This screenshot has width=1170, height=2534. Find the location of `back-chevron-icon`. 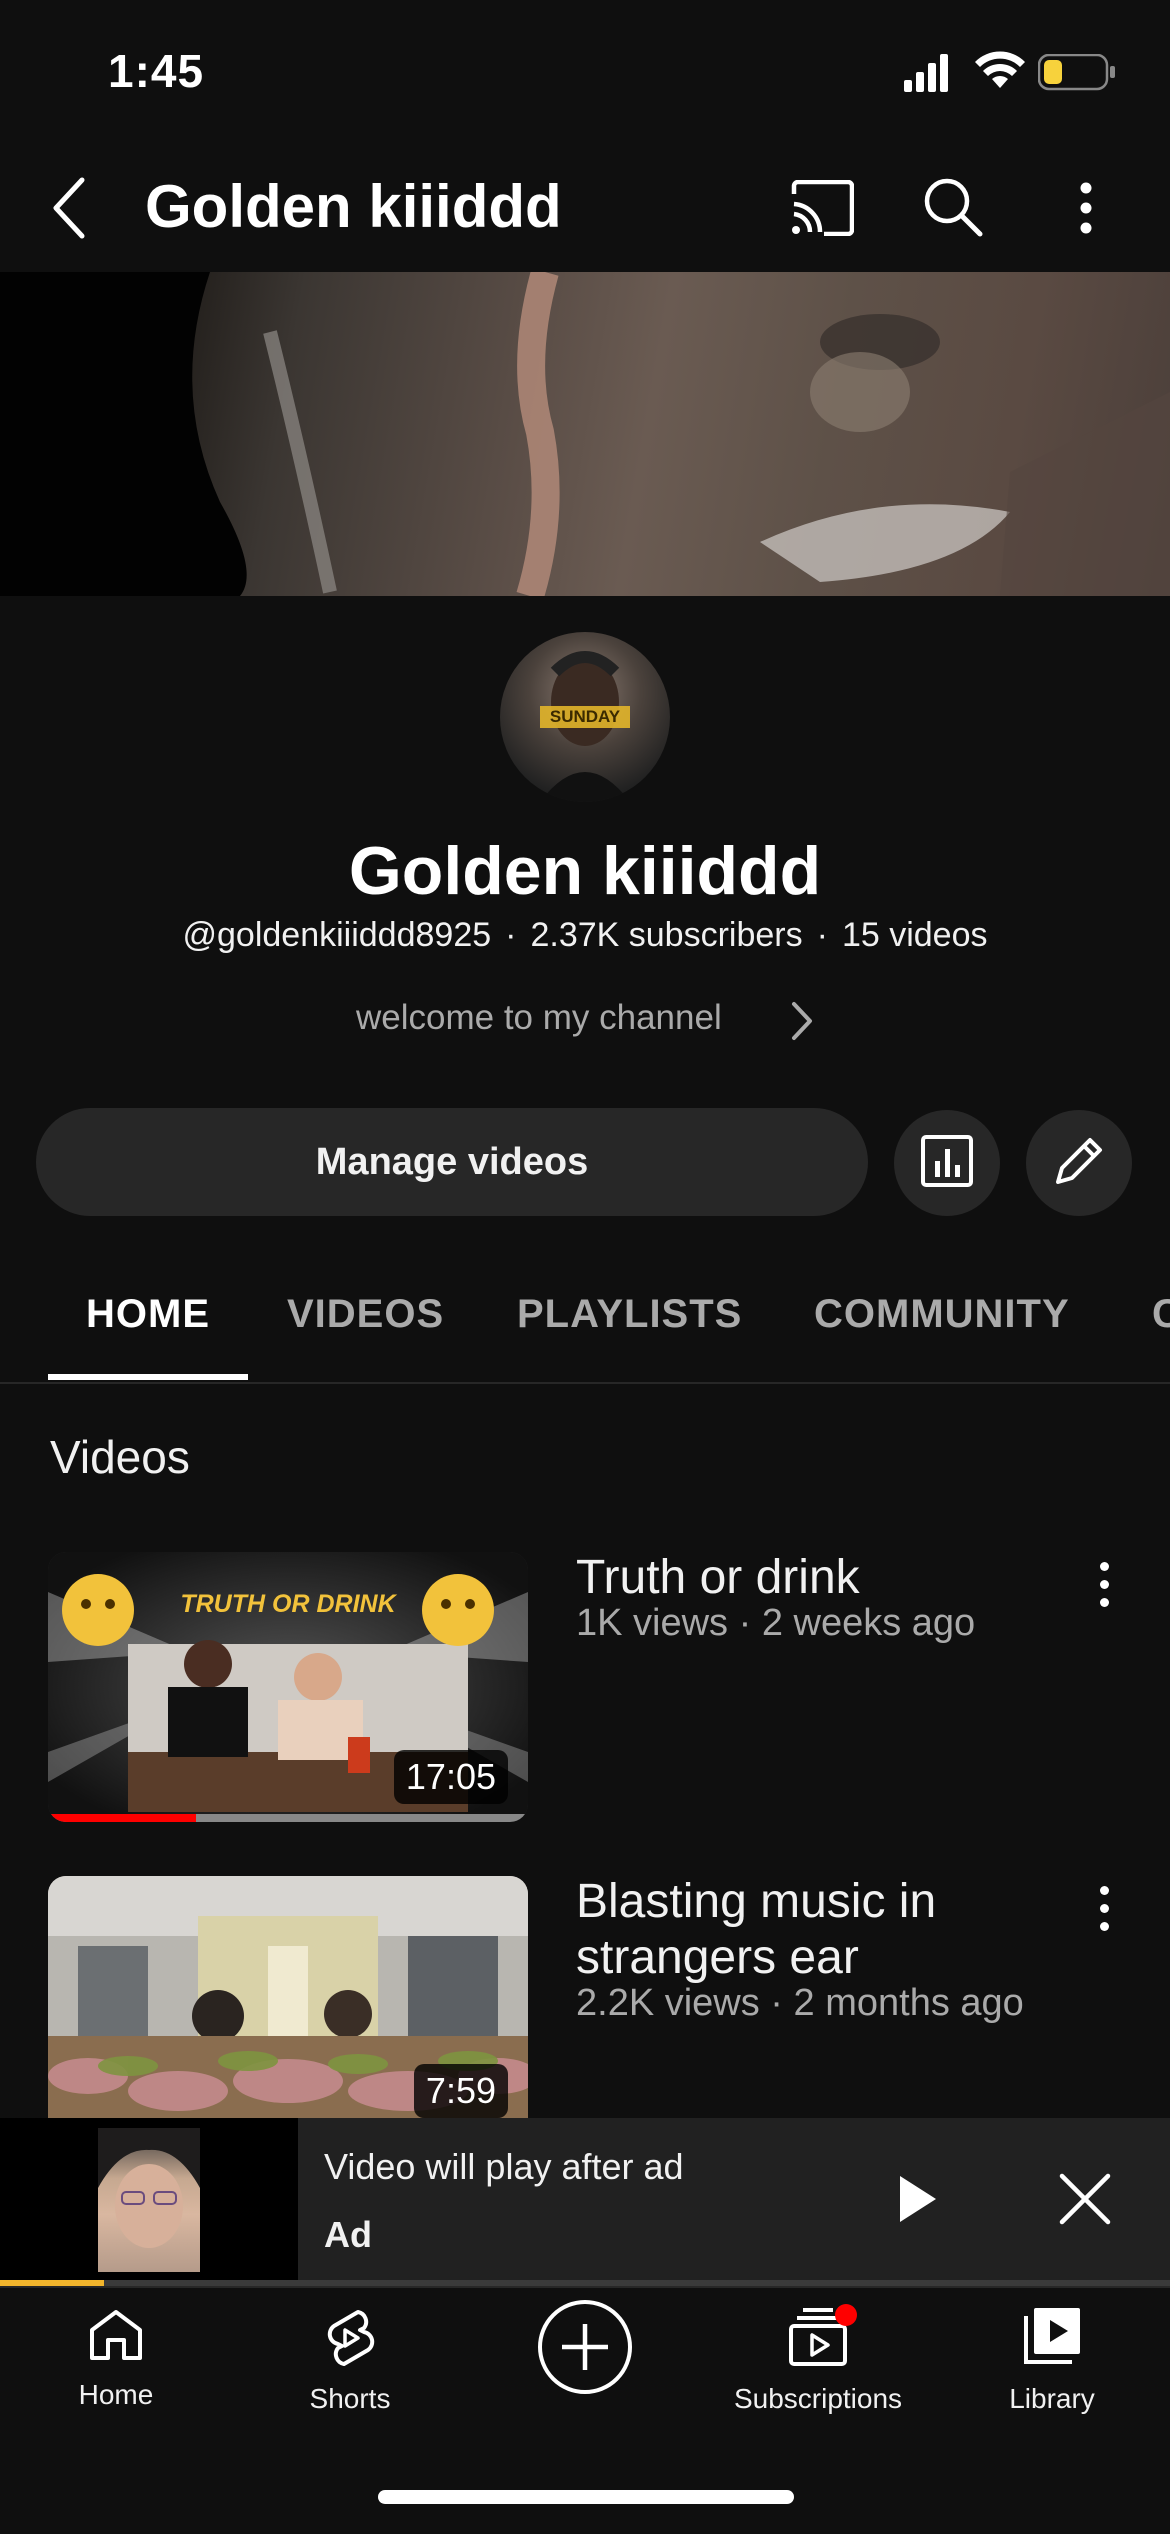

back-chevron-icon is located at coordinates (70, 210).